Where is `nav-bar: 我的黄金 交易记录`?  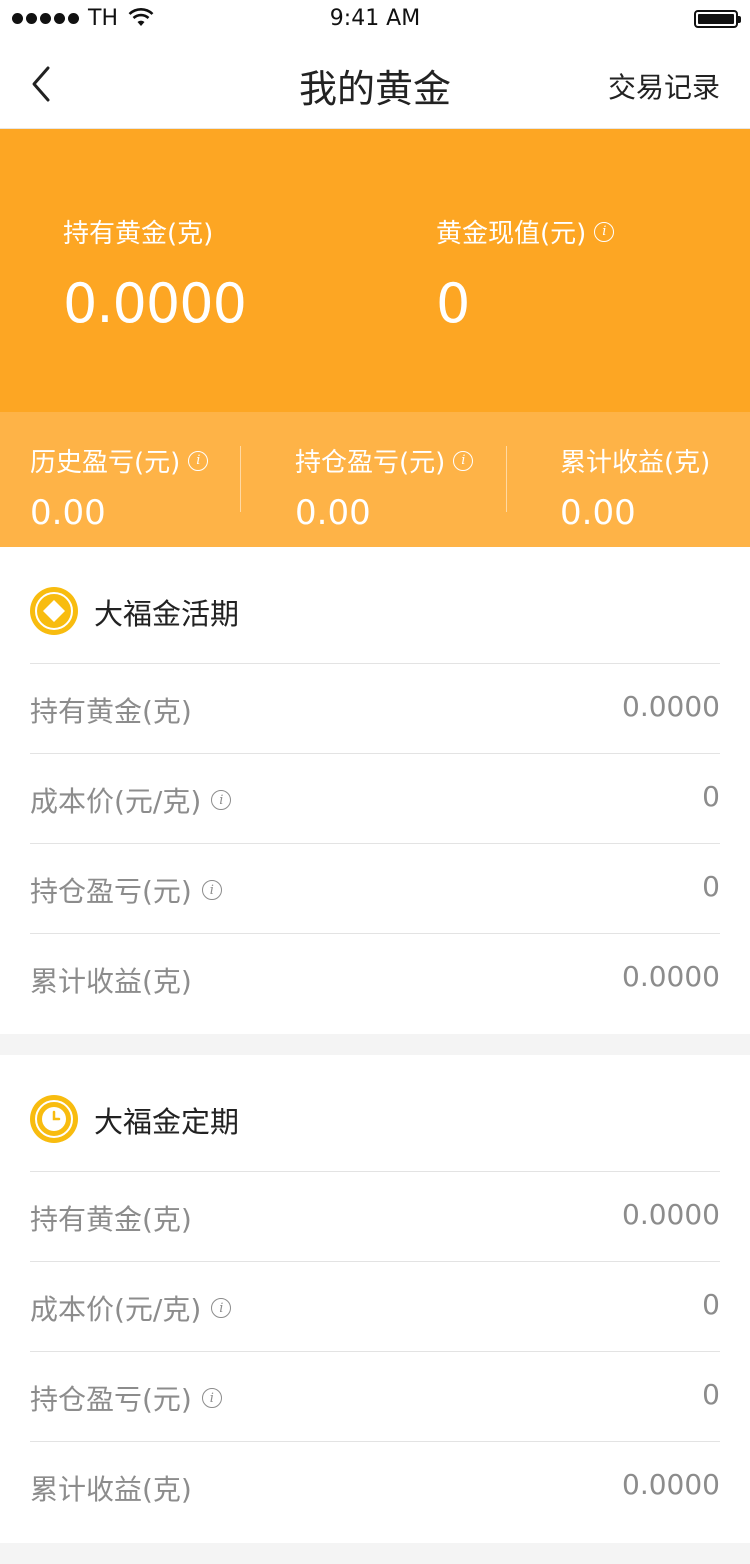
nav-bar: 我的黄金 交易记录 is located at coordinates (375, 84).